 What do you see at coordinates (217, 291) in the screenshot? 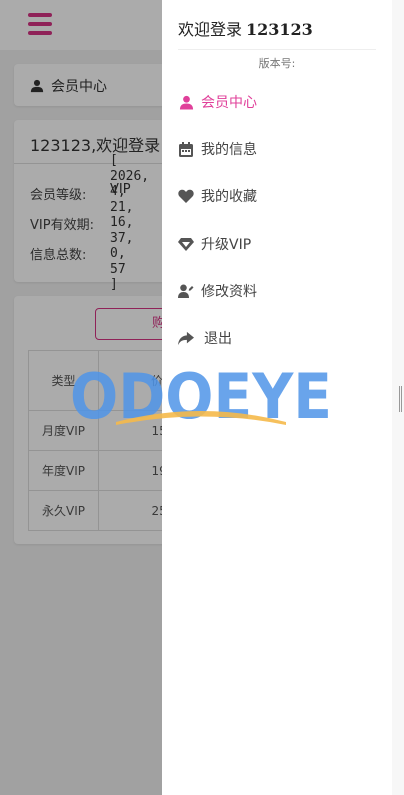
I see `nav-item-edit-profile: 修改资料` at bounding box center [217, 291].